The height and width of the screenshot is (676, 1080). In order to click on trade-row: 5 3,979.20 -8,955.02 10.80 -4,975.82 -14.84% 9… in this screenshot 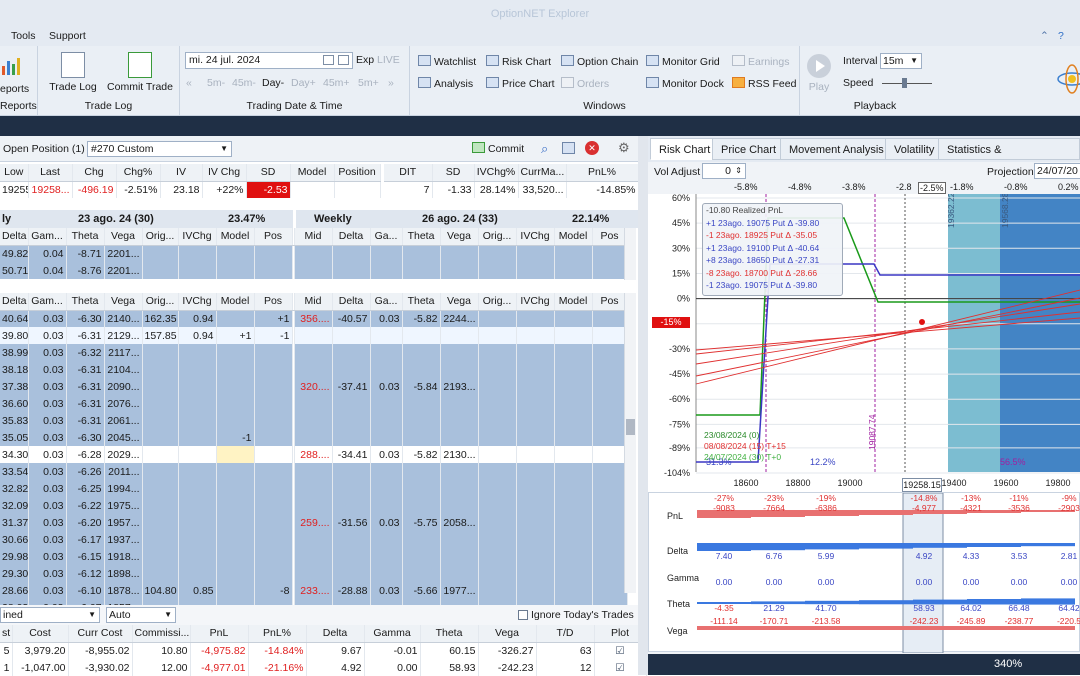, I will do `click(323, 650)`.